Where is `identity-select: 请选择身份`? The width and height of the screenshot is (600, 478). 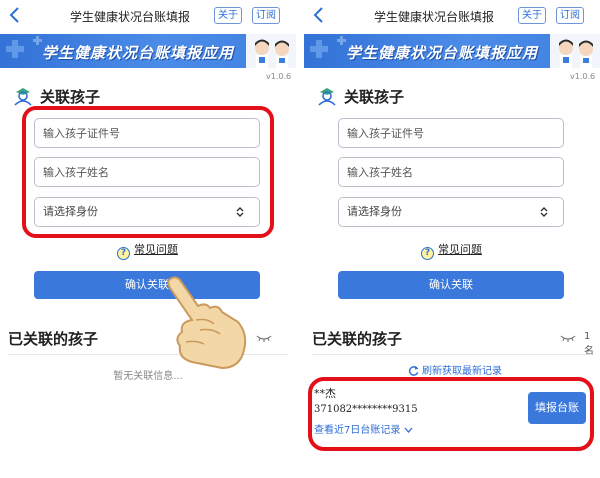 identity-select: 请选择身份 is located at coordinates (451, 212).